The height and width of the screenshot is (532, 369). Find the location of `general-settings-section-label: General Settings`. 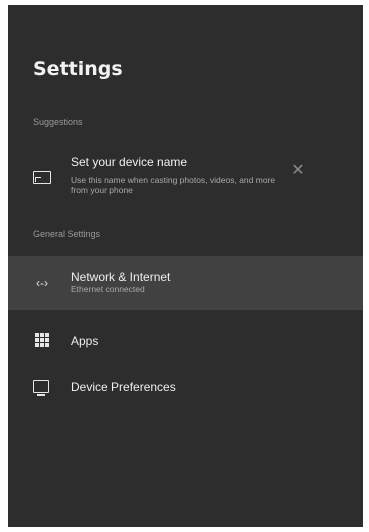

general-settings-section-label: General Settings is located at coordinates (67, 234).